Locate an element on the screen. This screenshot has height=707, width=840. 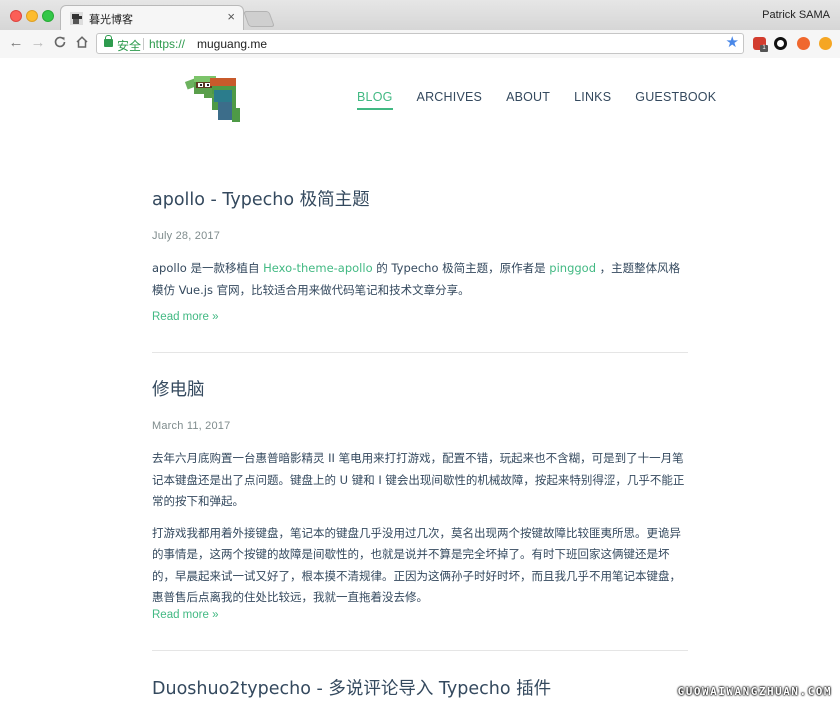
url-scheme: https:// is located at coordinates (167, 44).